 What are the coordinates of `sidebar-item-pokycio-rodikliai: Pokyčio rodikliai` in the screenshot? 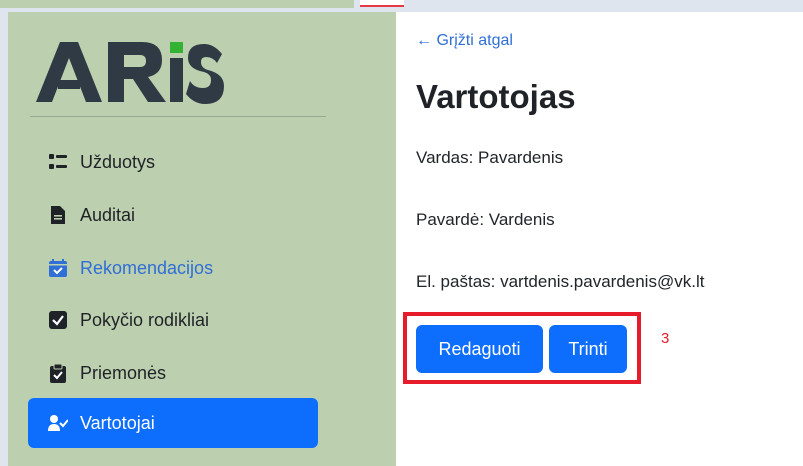 It's located at (173, 320).